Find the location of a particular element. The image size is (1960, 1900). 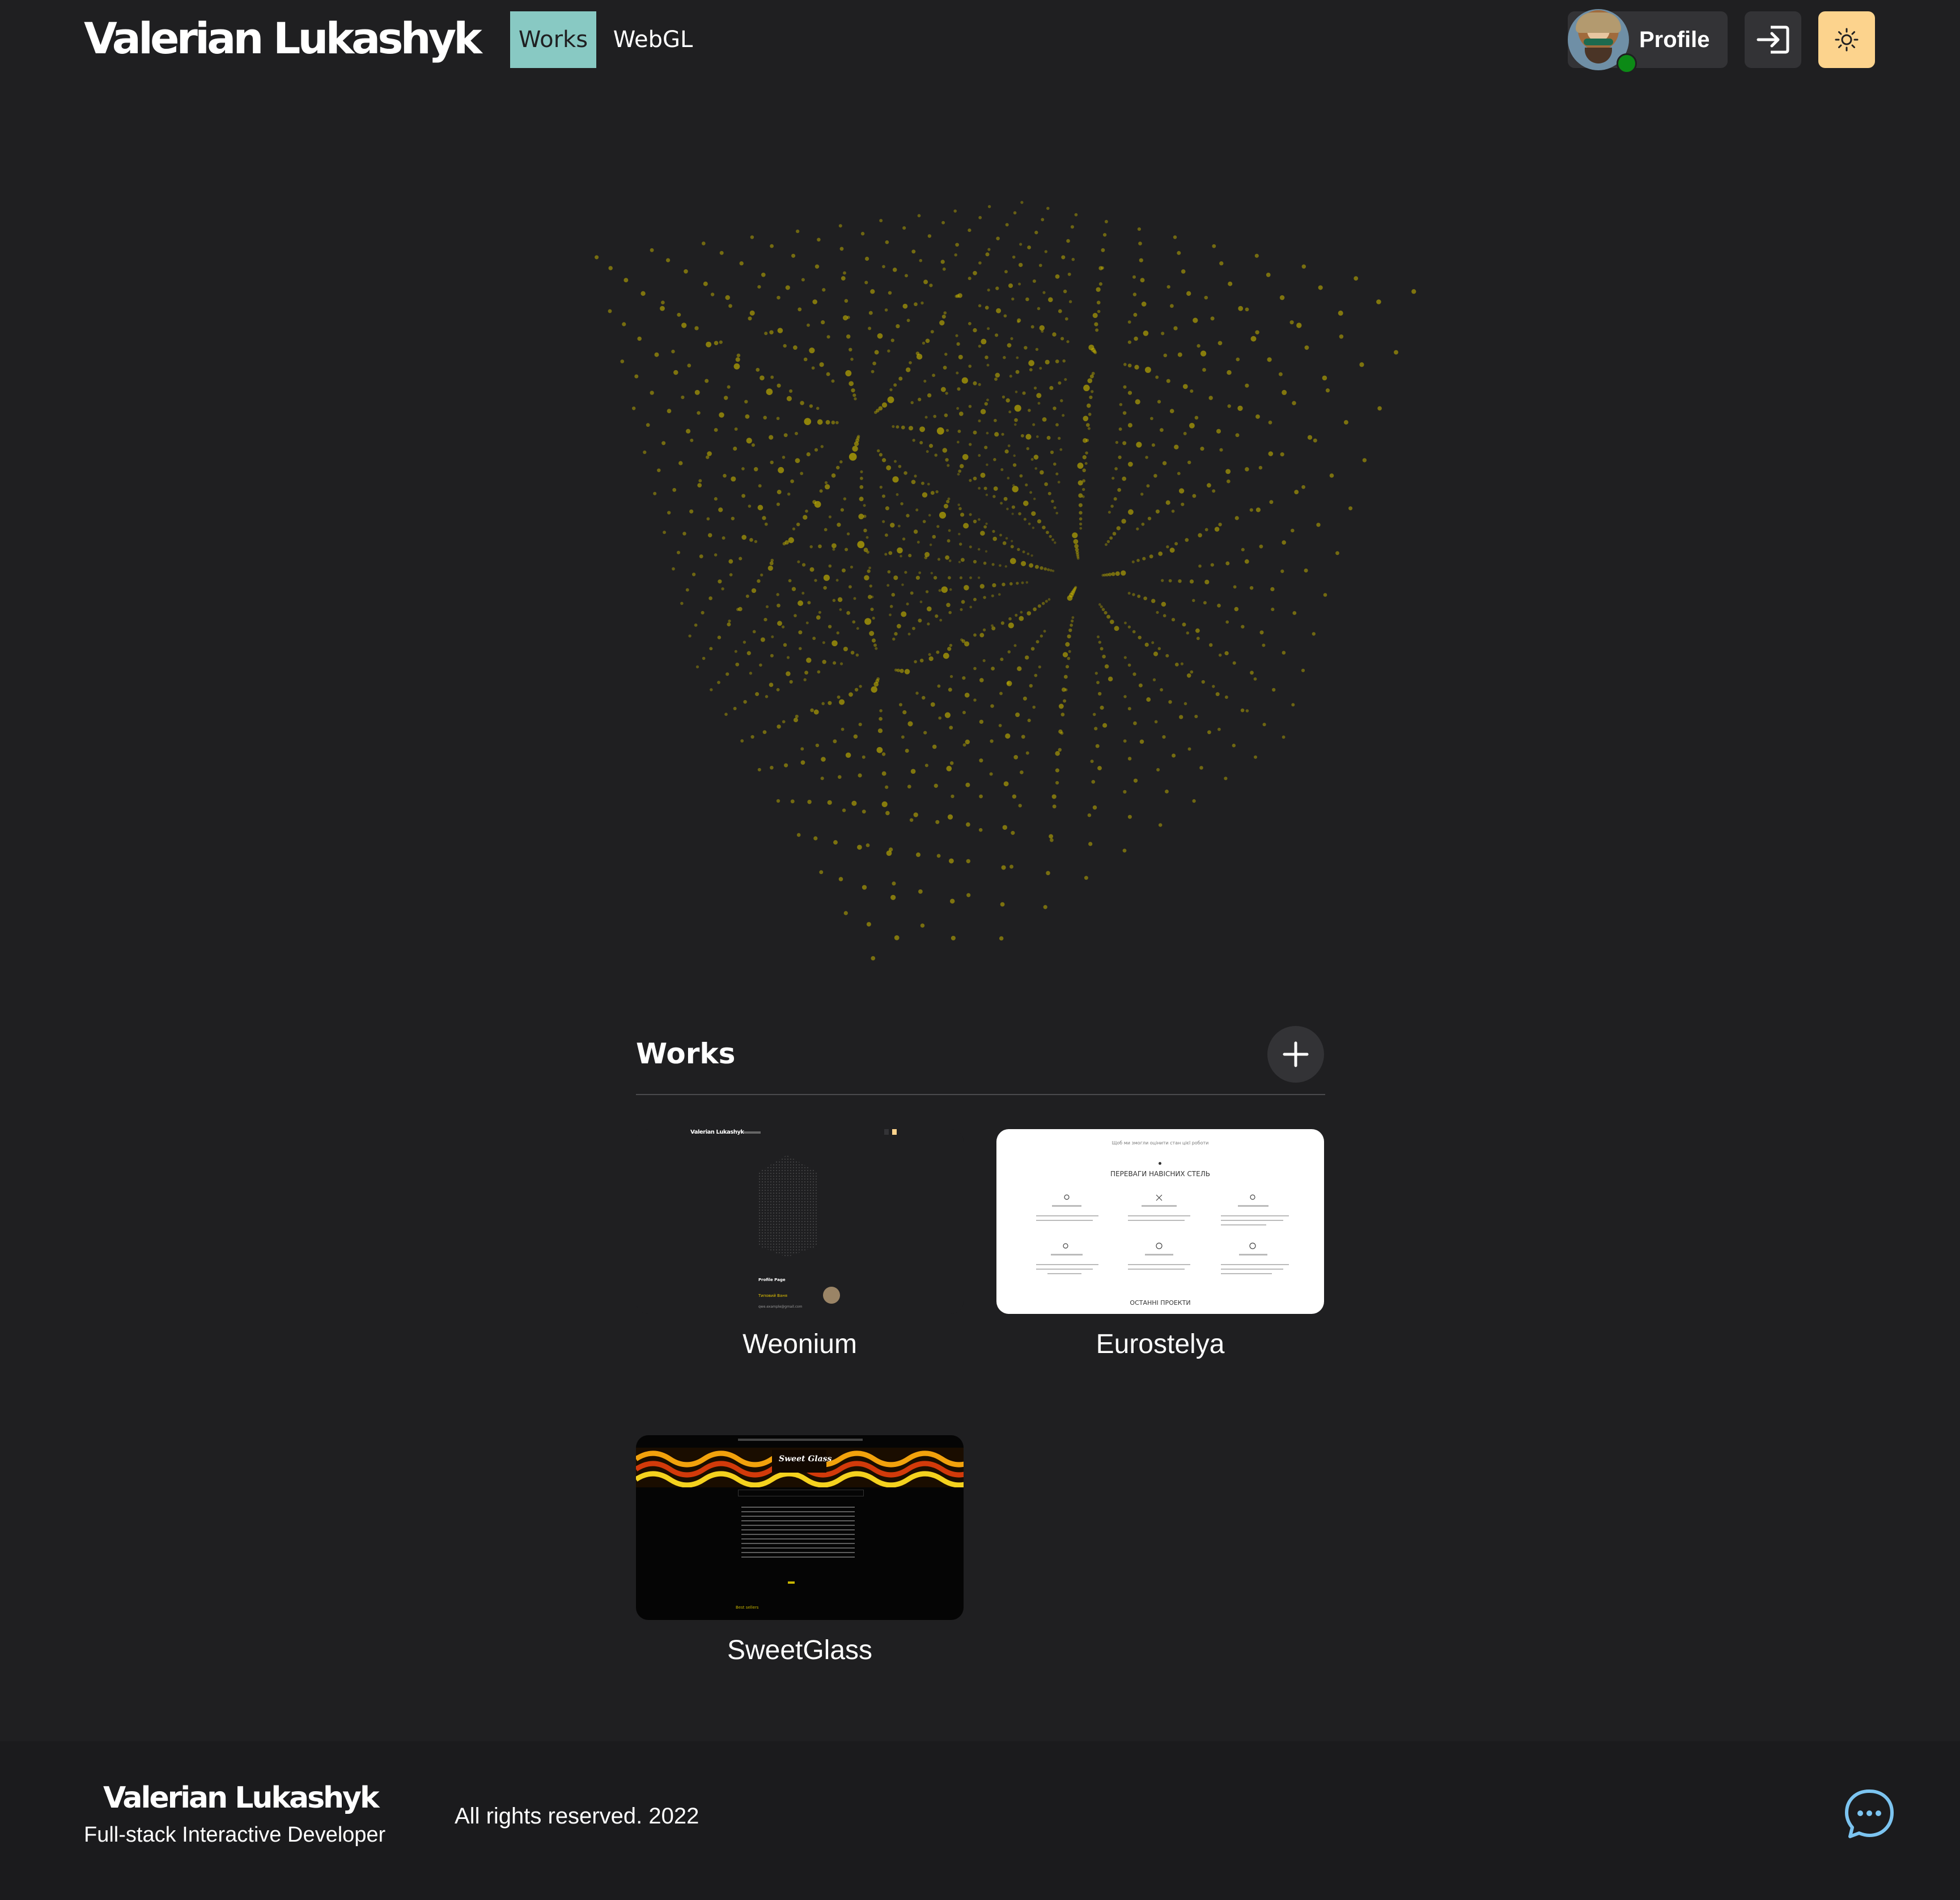

login-icon is located at coordinates (1773, 40).